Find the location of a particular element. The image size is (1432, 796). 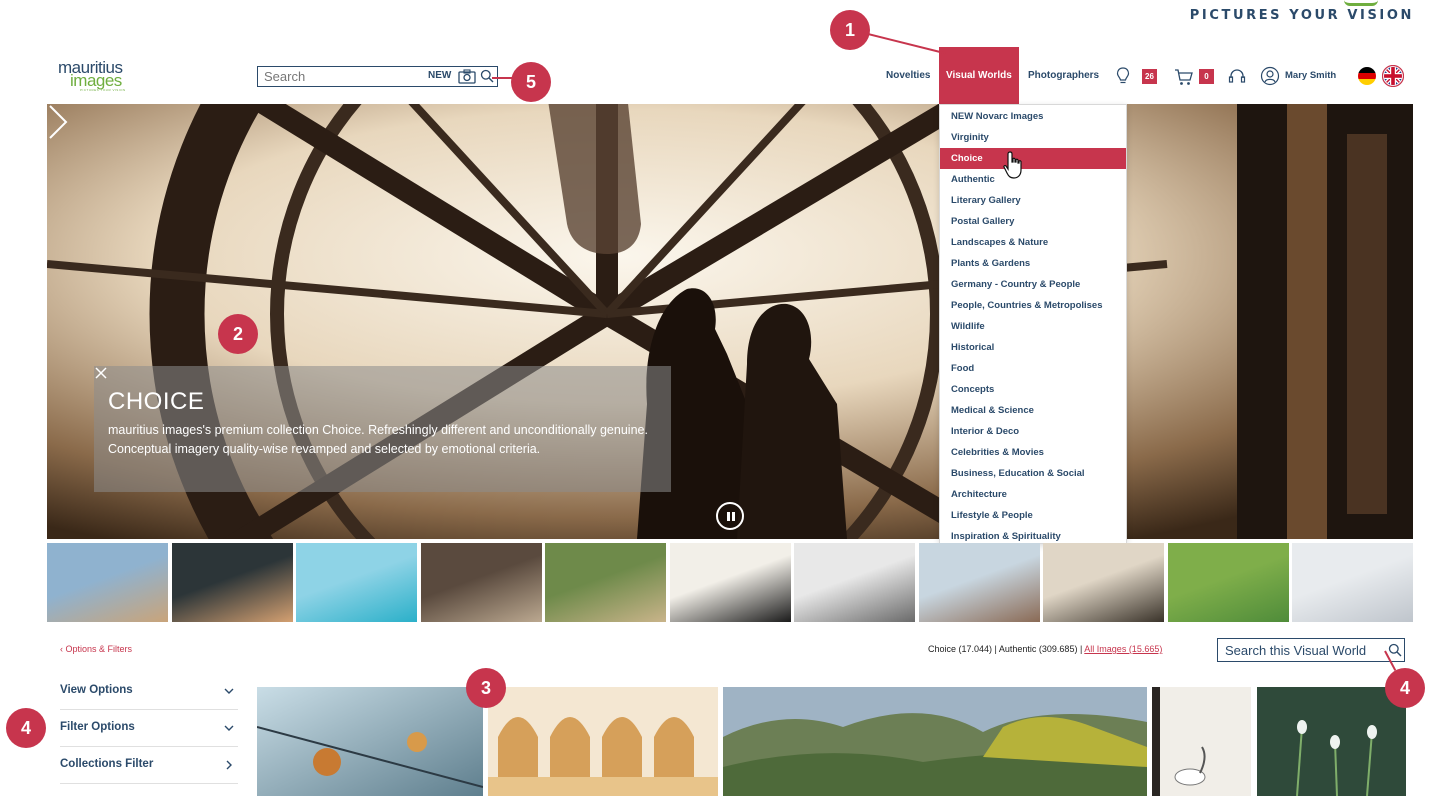

logo-subline: PICTURES YOUR VISION is located at coordinates (103, 90).